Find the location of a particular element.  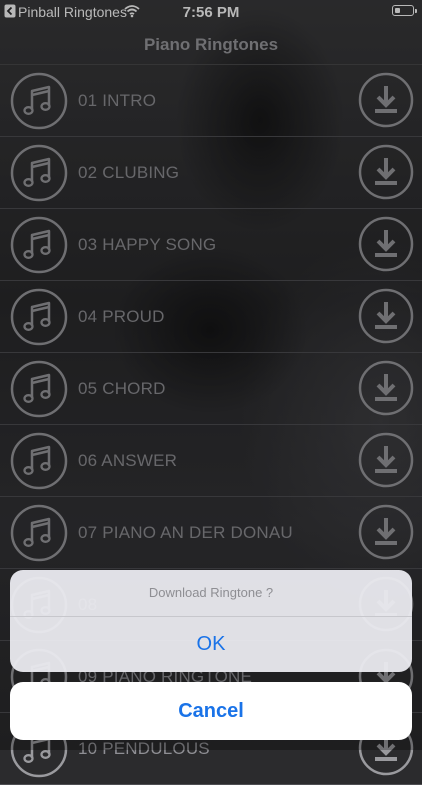

ok-button: OK is located at coordinates (211, 644).